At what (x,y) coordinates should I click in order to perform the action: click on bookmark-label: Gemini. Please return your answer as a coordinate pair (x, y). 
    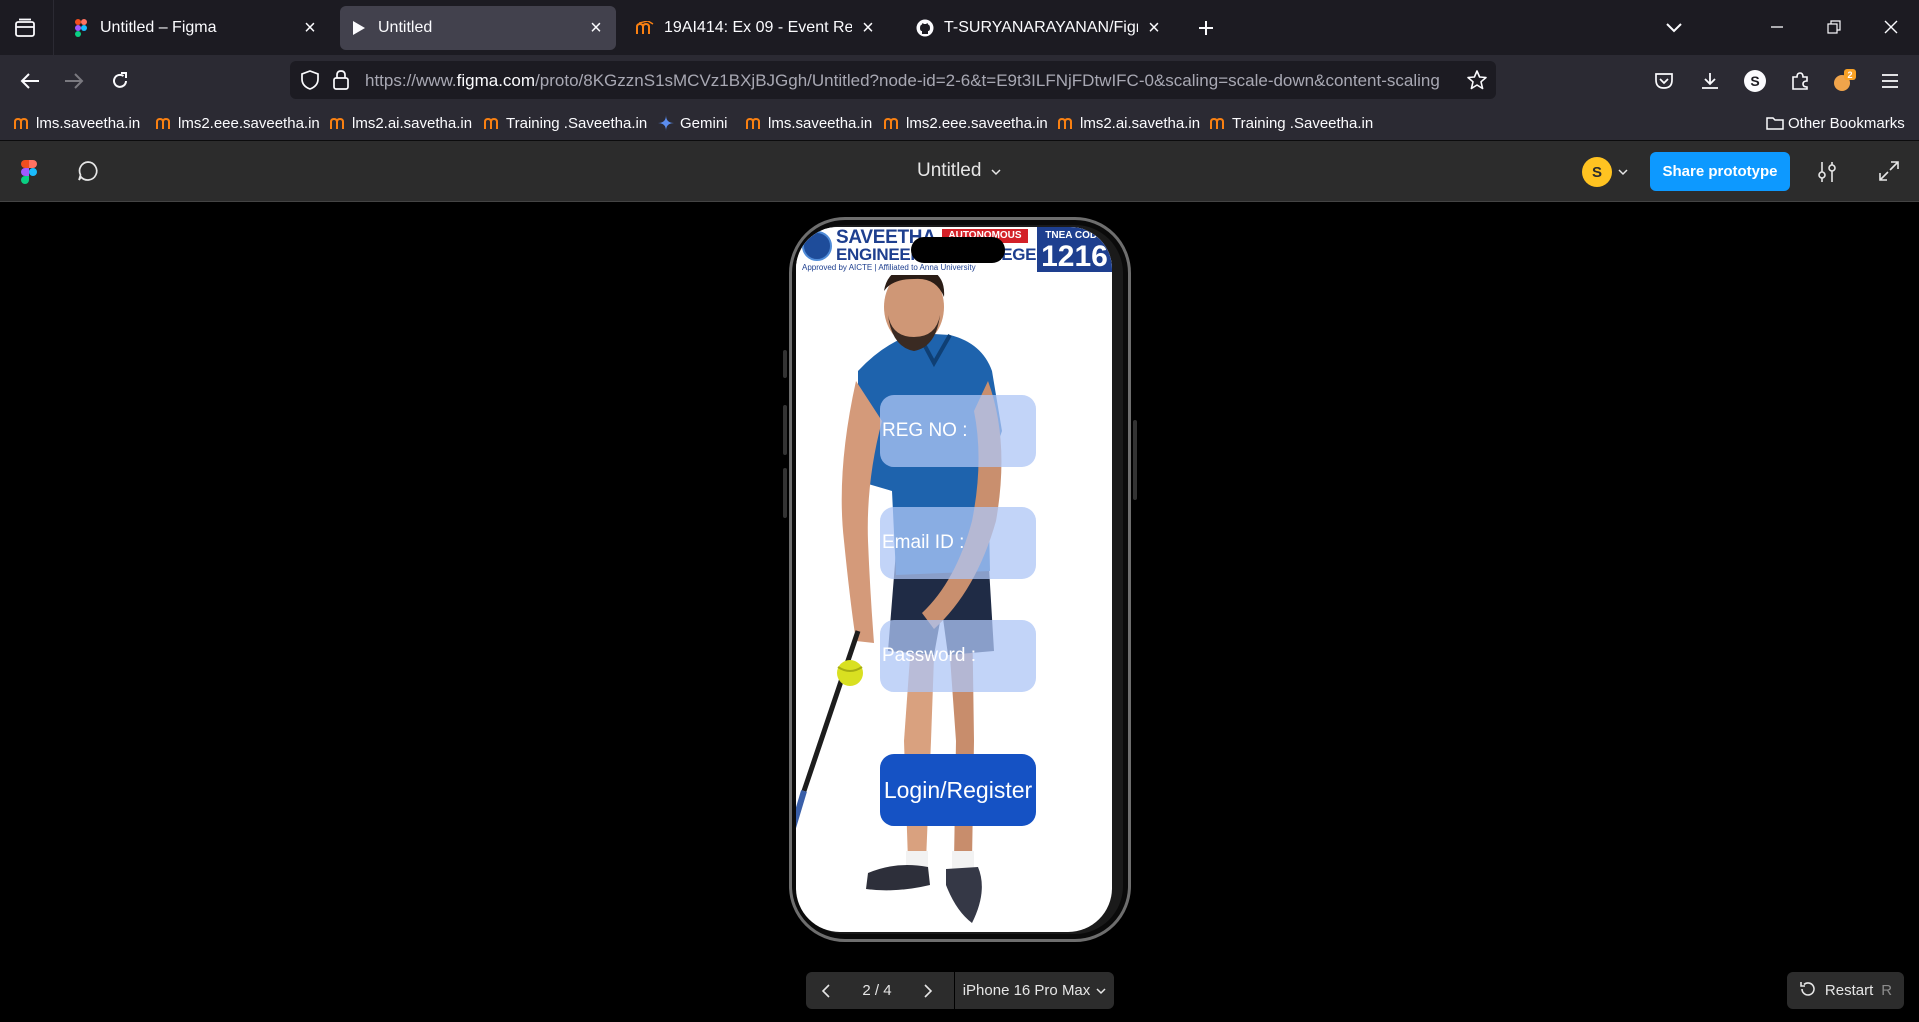
    Looking at the image, I should click on (704, 123).